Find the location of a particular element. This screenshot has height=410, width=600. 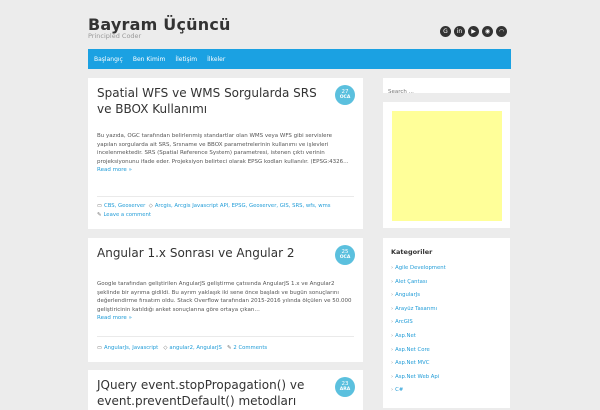

category-item: › Agile Development is located at coordinates (418, 272).